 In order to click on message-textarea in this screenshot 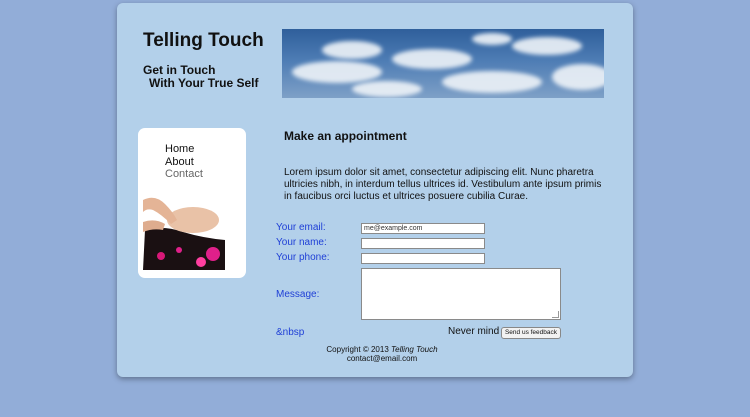, I will do `click(461, 294)`.